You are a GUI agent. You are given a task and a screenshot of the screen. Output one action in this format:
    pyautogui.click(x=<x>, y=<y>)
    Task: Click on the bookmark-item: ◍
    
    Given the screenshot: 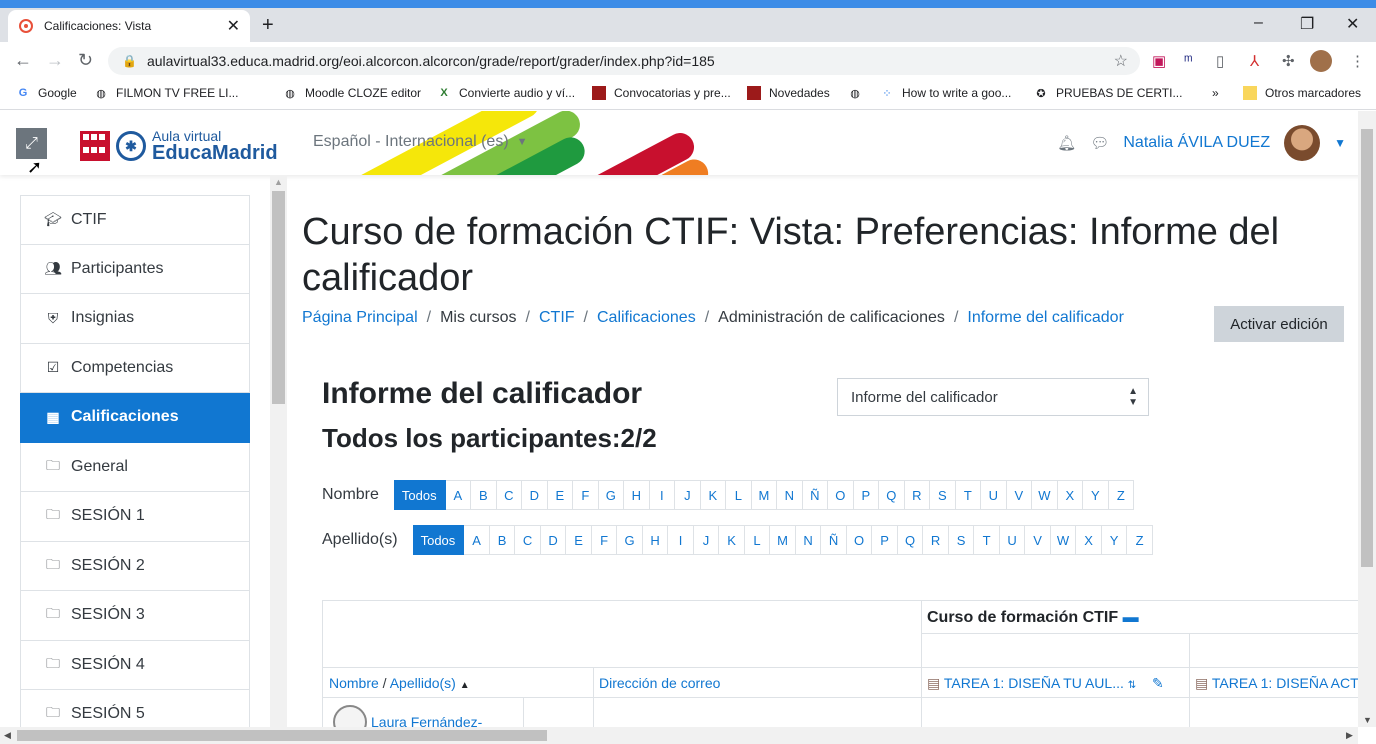 What is the action you would take?
    pyautogui.click(x=859, y=93)
    